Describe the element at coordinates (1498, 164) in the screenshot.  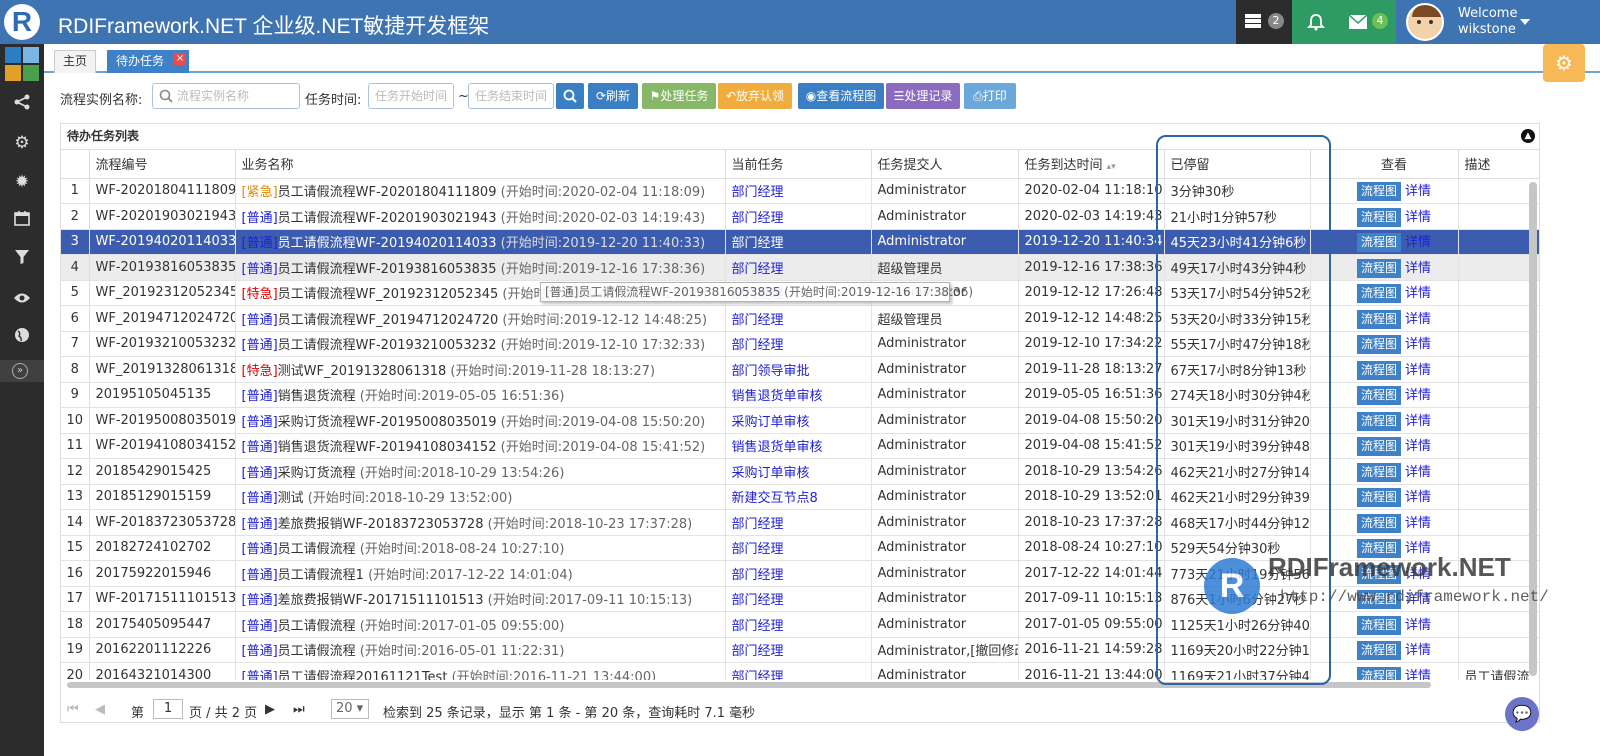
I see `col-desc: 描述` at that location.